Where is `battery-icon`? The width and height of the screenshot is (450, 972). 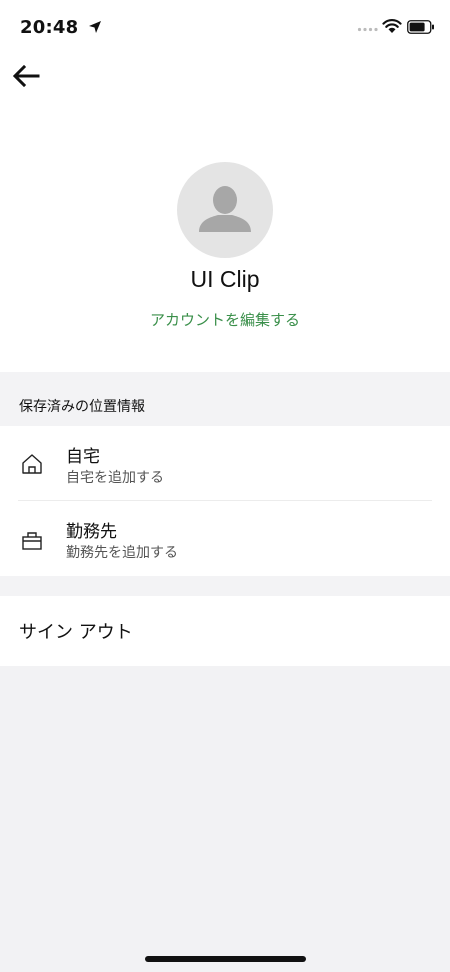
battery-icon is located at coordinates (420, 27).